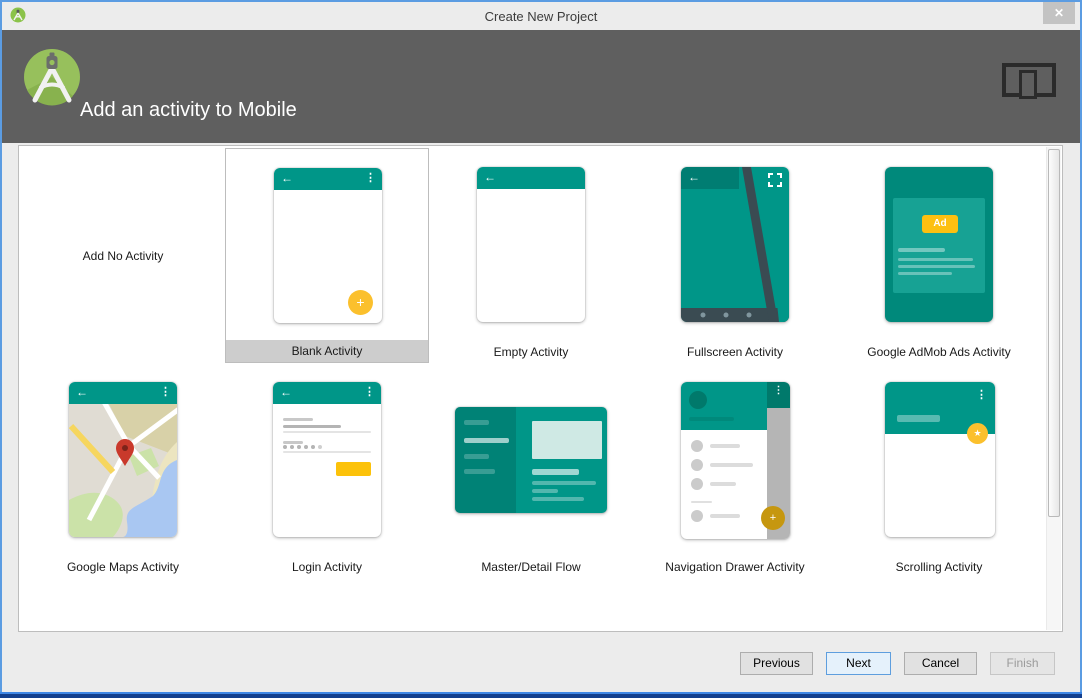 The height and width of the screenshot is (698, 1082). I want to click on activity-label: Empty Activity, so click(531, 352).